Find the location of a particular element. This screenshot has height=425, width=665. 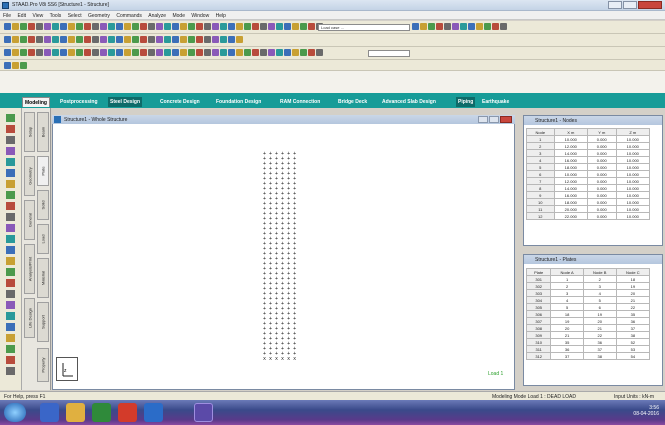

menu-commands: Commands is located at coordinates (128, 15).